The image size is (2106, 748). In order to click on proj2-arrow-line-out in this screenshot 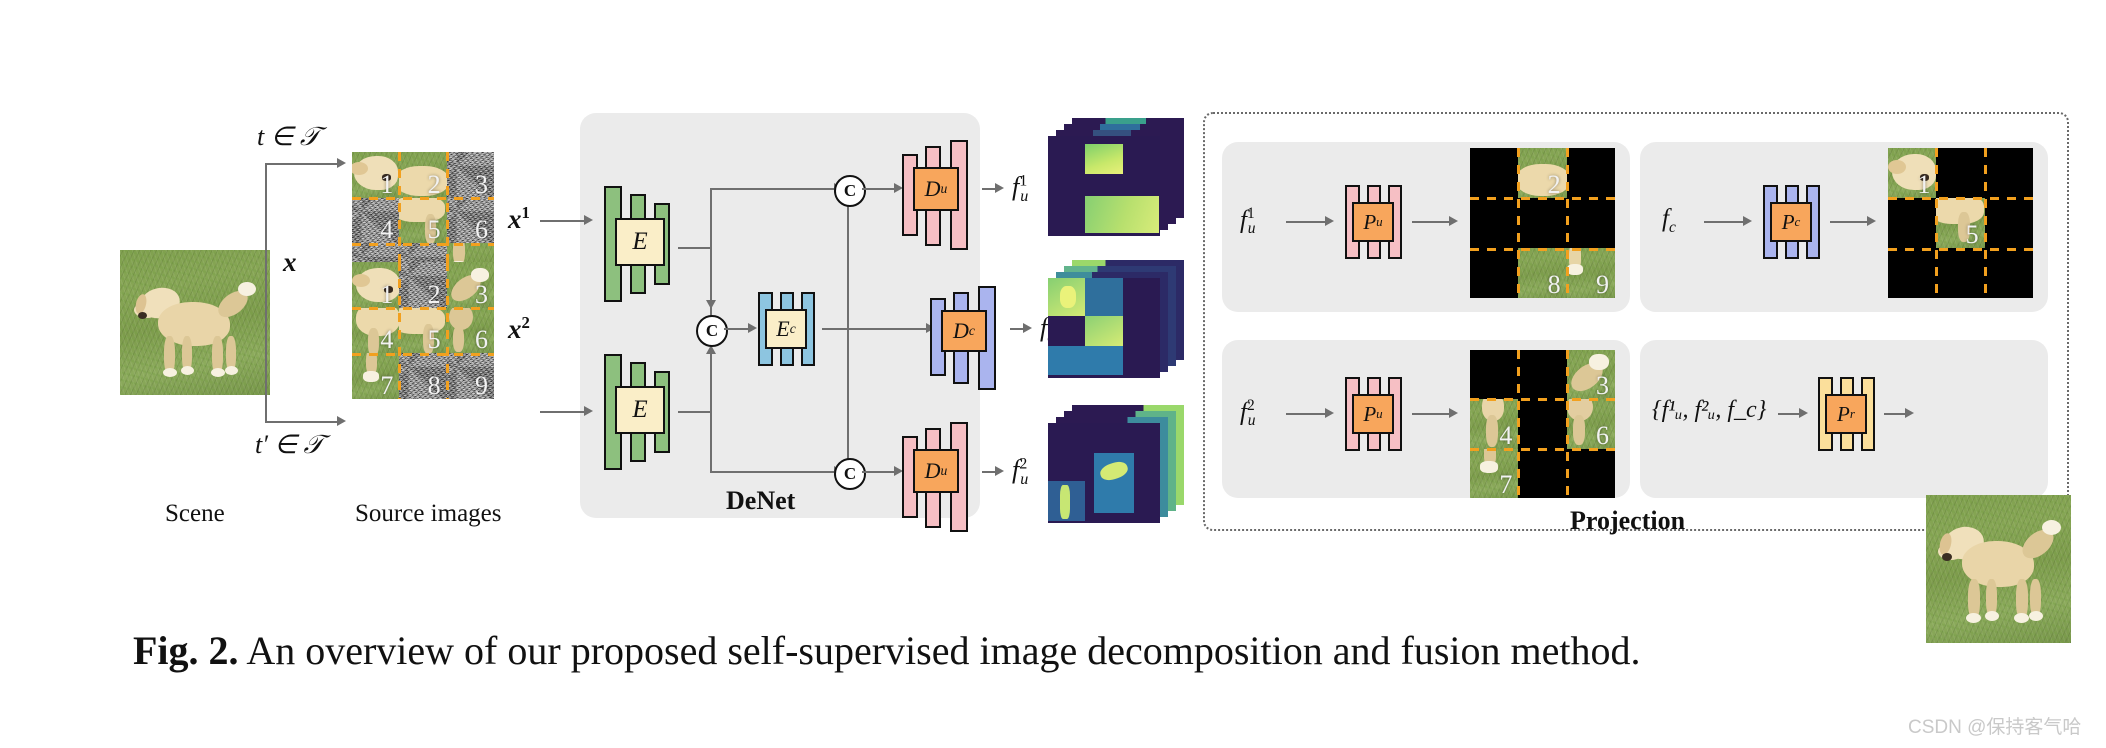, I will do `click(1850, 222)`.